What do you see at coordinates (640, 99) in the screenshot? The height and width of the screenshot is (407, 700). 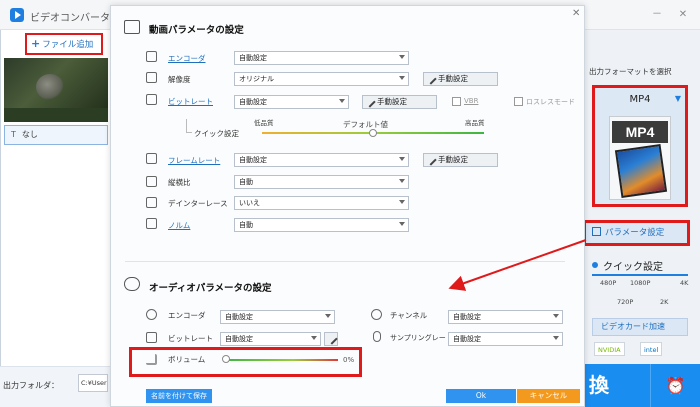 I see `format-name: MP4` at bounding box center [640, 99].